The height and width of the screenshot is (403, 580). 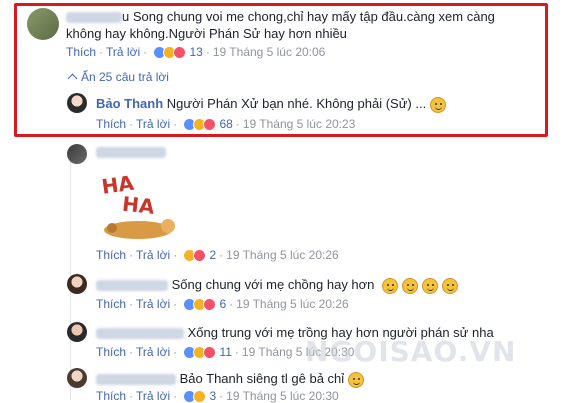 What do you see at coordinates (262, 378) in the screenshot?
I see `reply-text: Bảo Thanh siêng tl gê bả chỉ` at bounding box center [262, 378].